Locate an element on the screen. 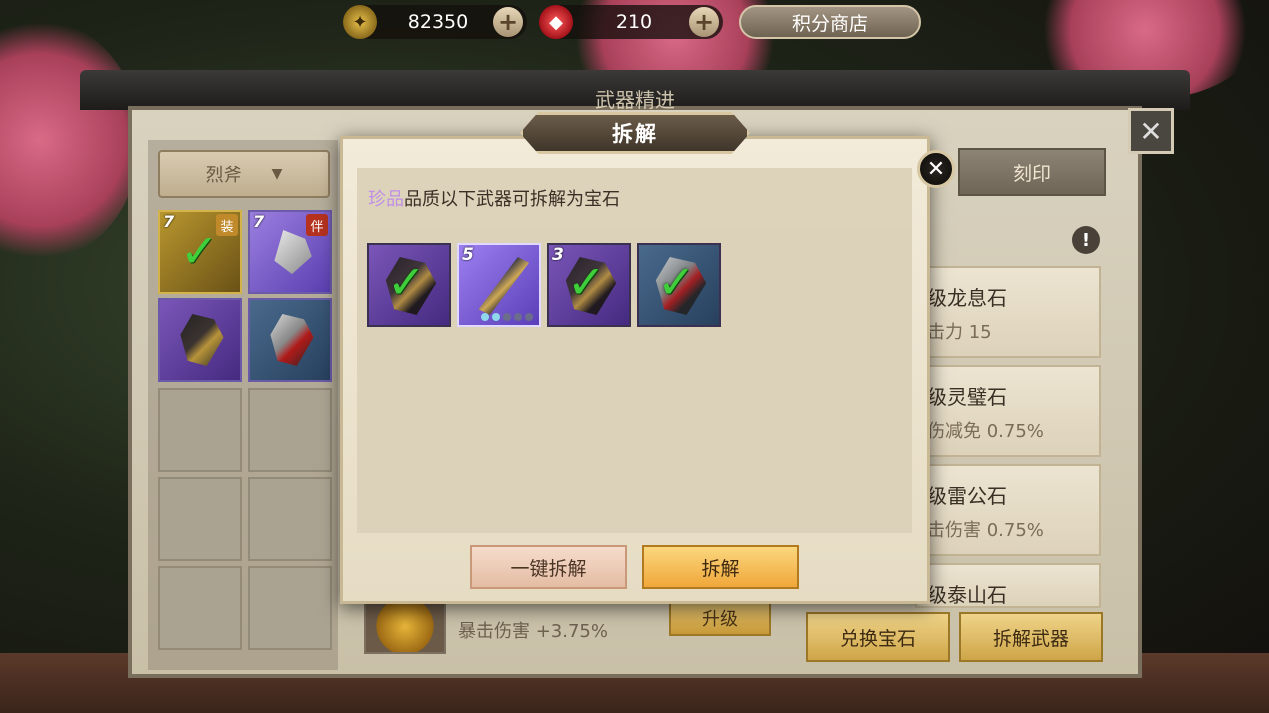 The image size is (1269, 713). gem-stat: 伤减免 0.75% is located at coordinates (985, 431).